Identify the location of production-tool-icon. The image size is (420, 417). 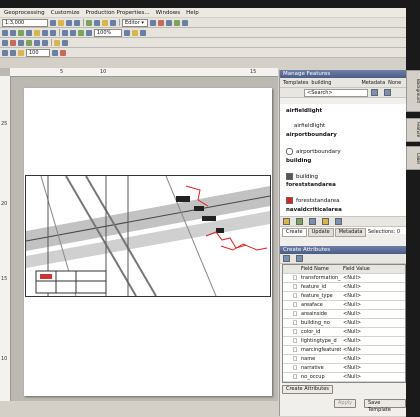
(45, 42).